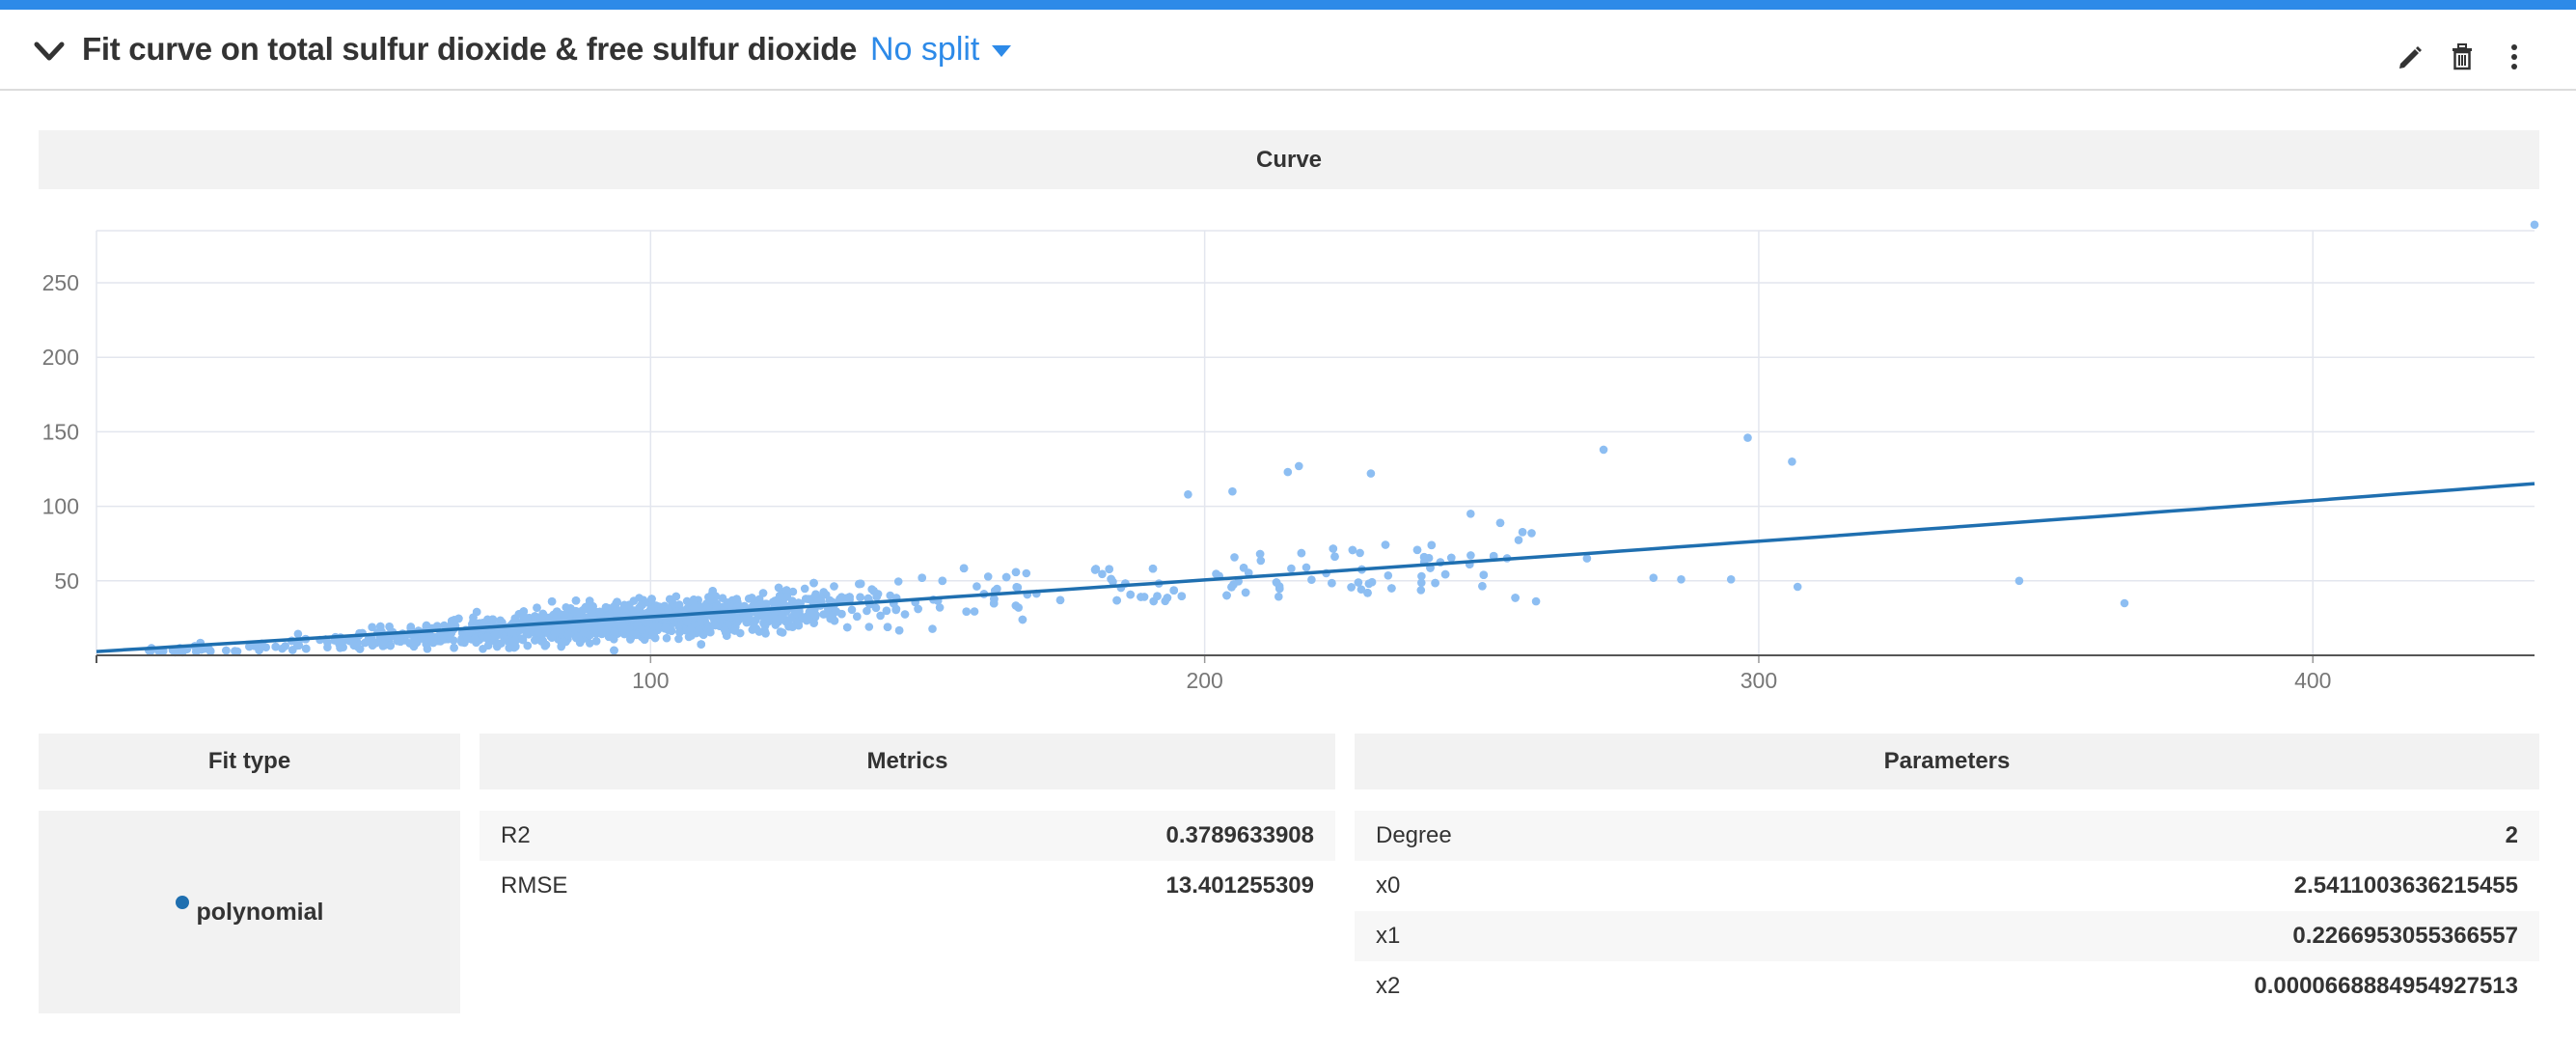 This screenshot has width=2576, height=1052. I want to click on chevron-down-icon, so click(50, 52).